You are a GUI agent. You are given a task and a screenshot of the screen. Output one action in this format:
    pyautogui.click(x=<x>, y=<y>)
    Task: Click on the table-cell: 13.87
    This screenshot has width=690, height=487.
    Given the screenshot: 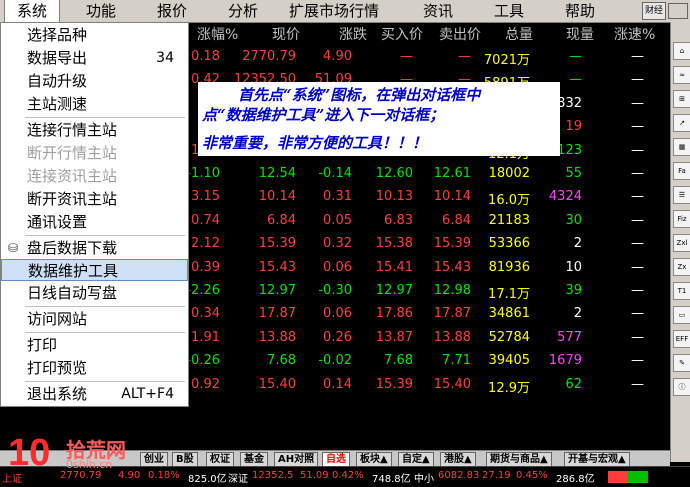 What is the action you would take?
    pyautogui.click(x=394, y=337)
    